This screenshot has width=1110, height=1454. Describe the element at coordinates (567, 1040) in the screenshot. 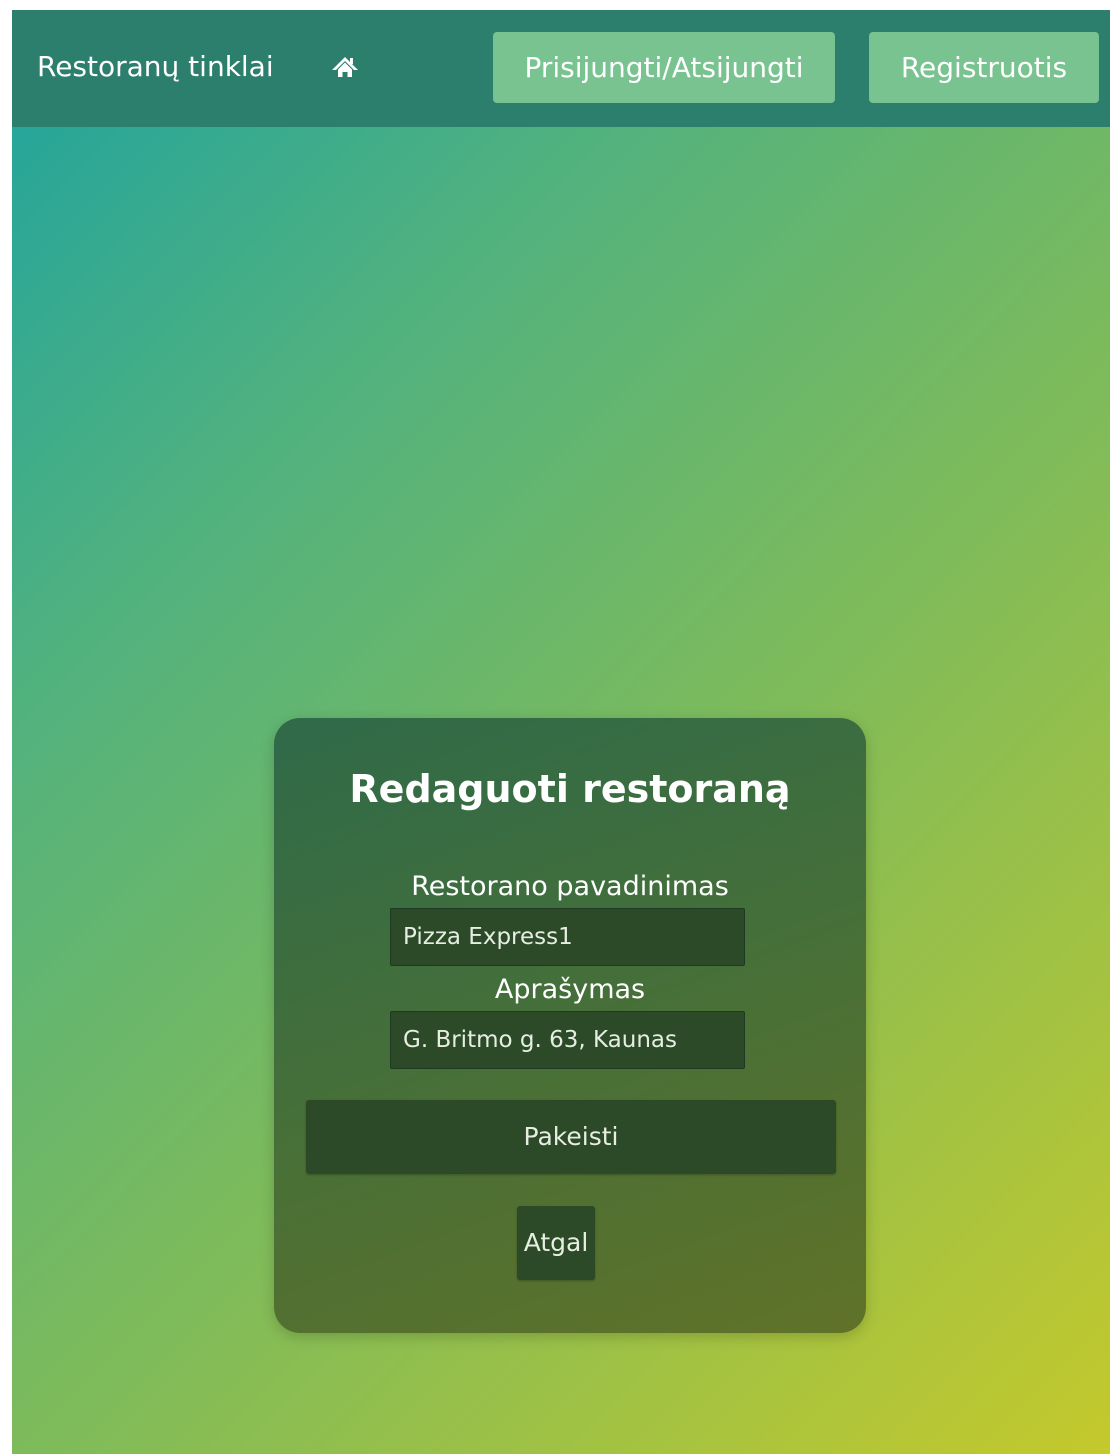

I see `description-input` at that location.